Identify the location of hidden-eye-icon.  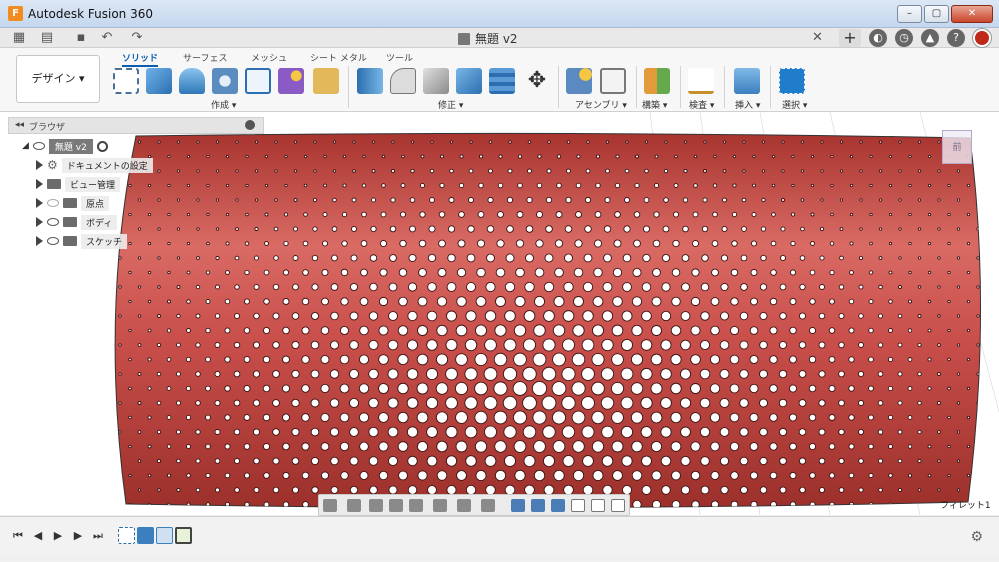
(53, 203).